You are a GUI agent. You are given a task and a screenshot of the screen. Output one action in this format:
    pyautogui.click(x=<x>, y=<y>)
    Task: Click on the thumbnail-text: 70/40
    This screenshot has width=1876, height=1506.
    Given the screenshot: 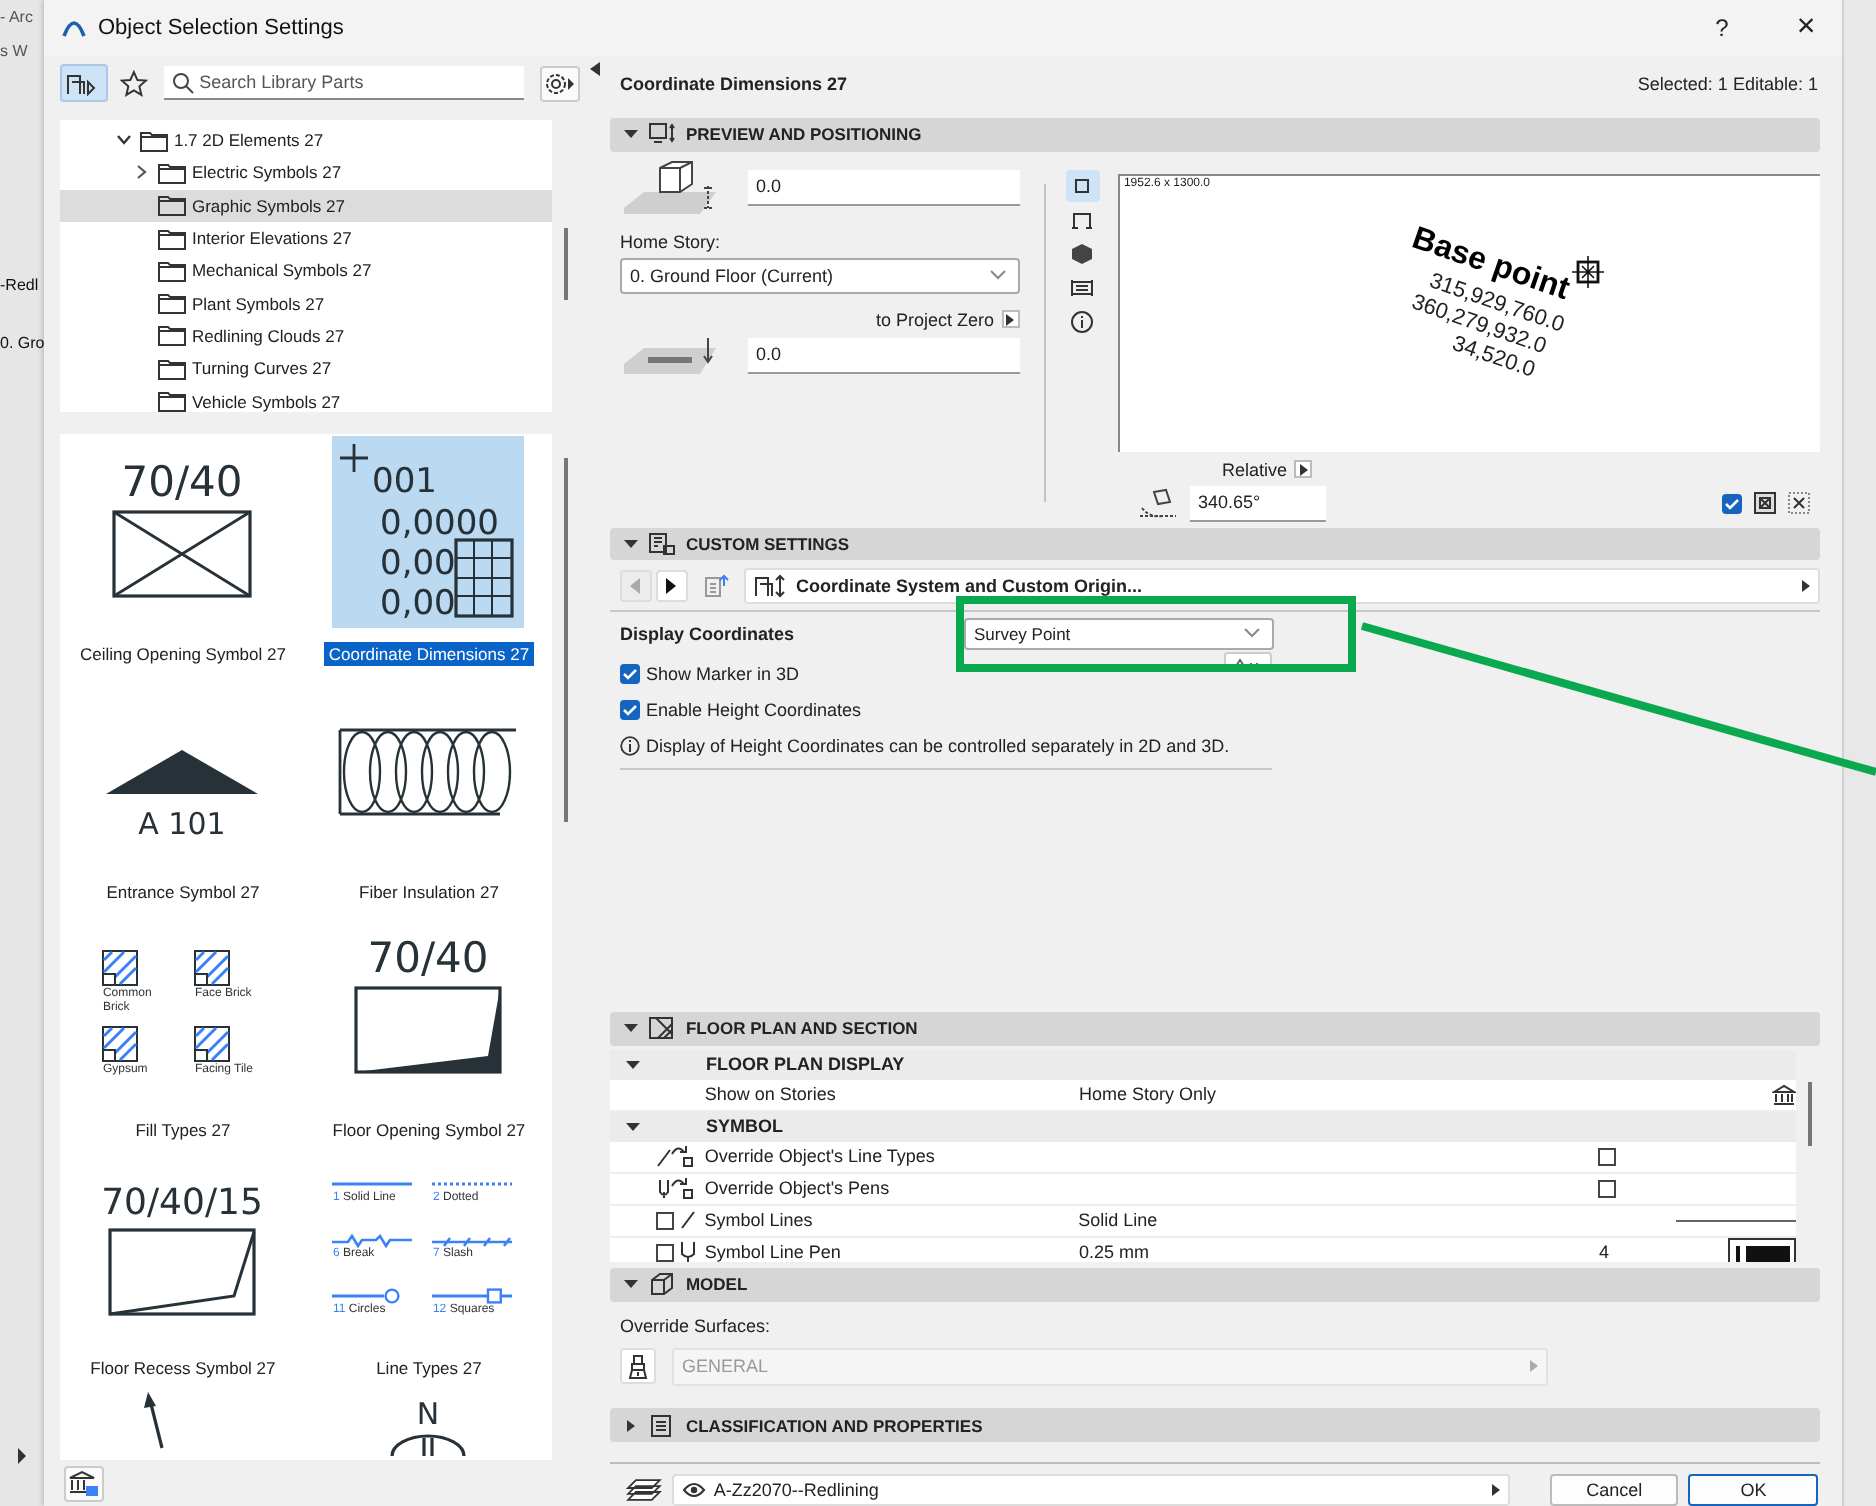 What is the action you would take?
    pyautogui.click(x=429, y=958)
    